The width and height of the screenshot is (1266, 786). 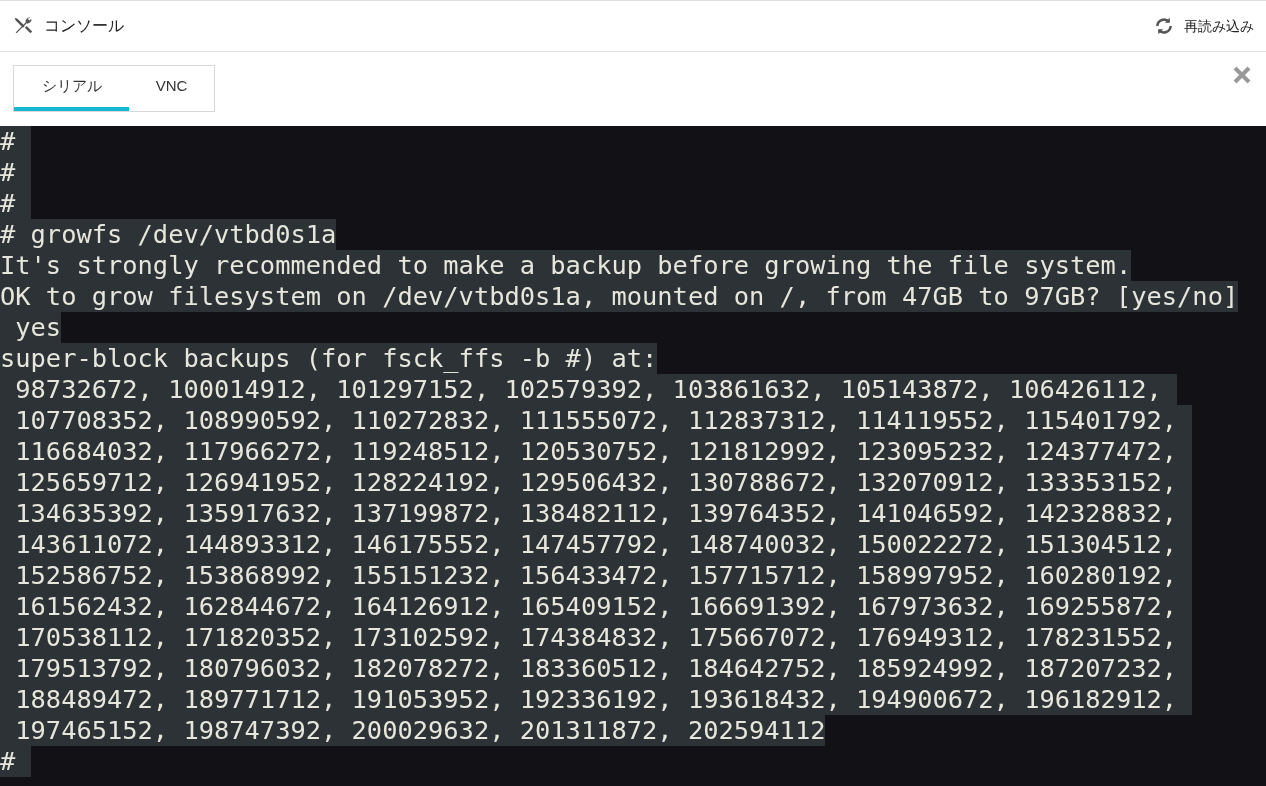 What do you see at coordinates (1204, 26) in the screenshot?
I see `reload-button: 再読み込み` at bounding box center [1204, 26].